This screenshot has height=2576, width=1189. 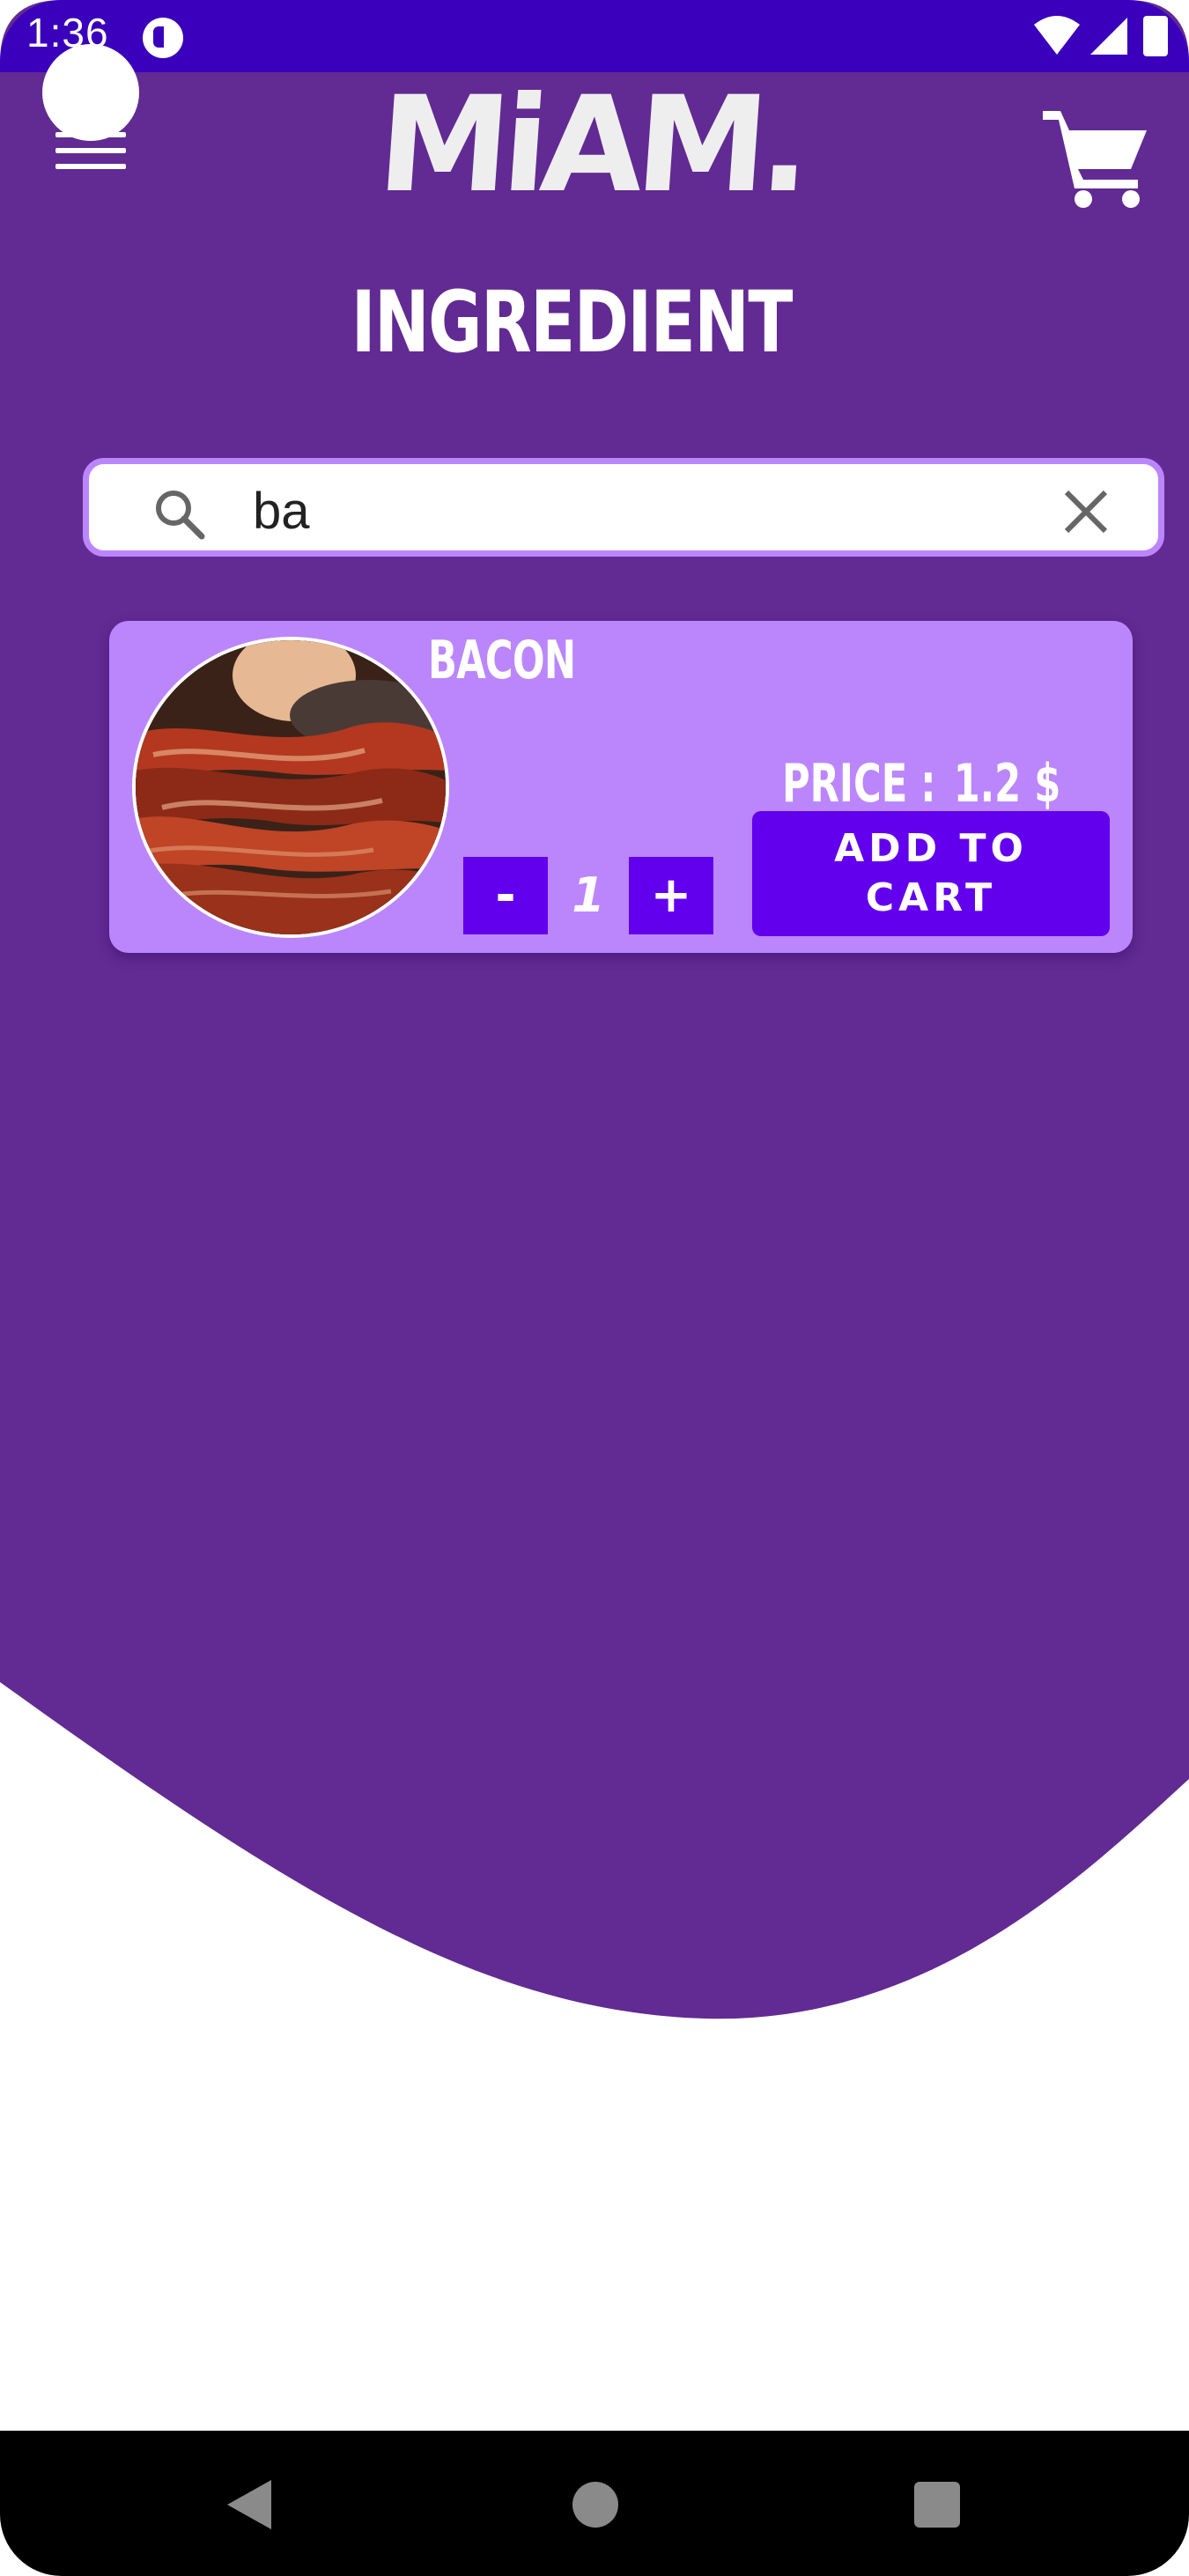 What do you see at coordinates (572, 322) in the screenshot?
I see `page-title: INGREDIENT` at bounding box center [572, 322].